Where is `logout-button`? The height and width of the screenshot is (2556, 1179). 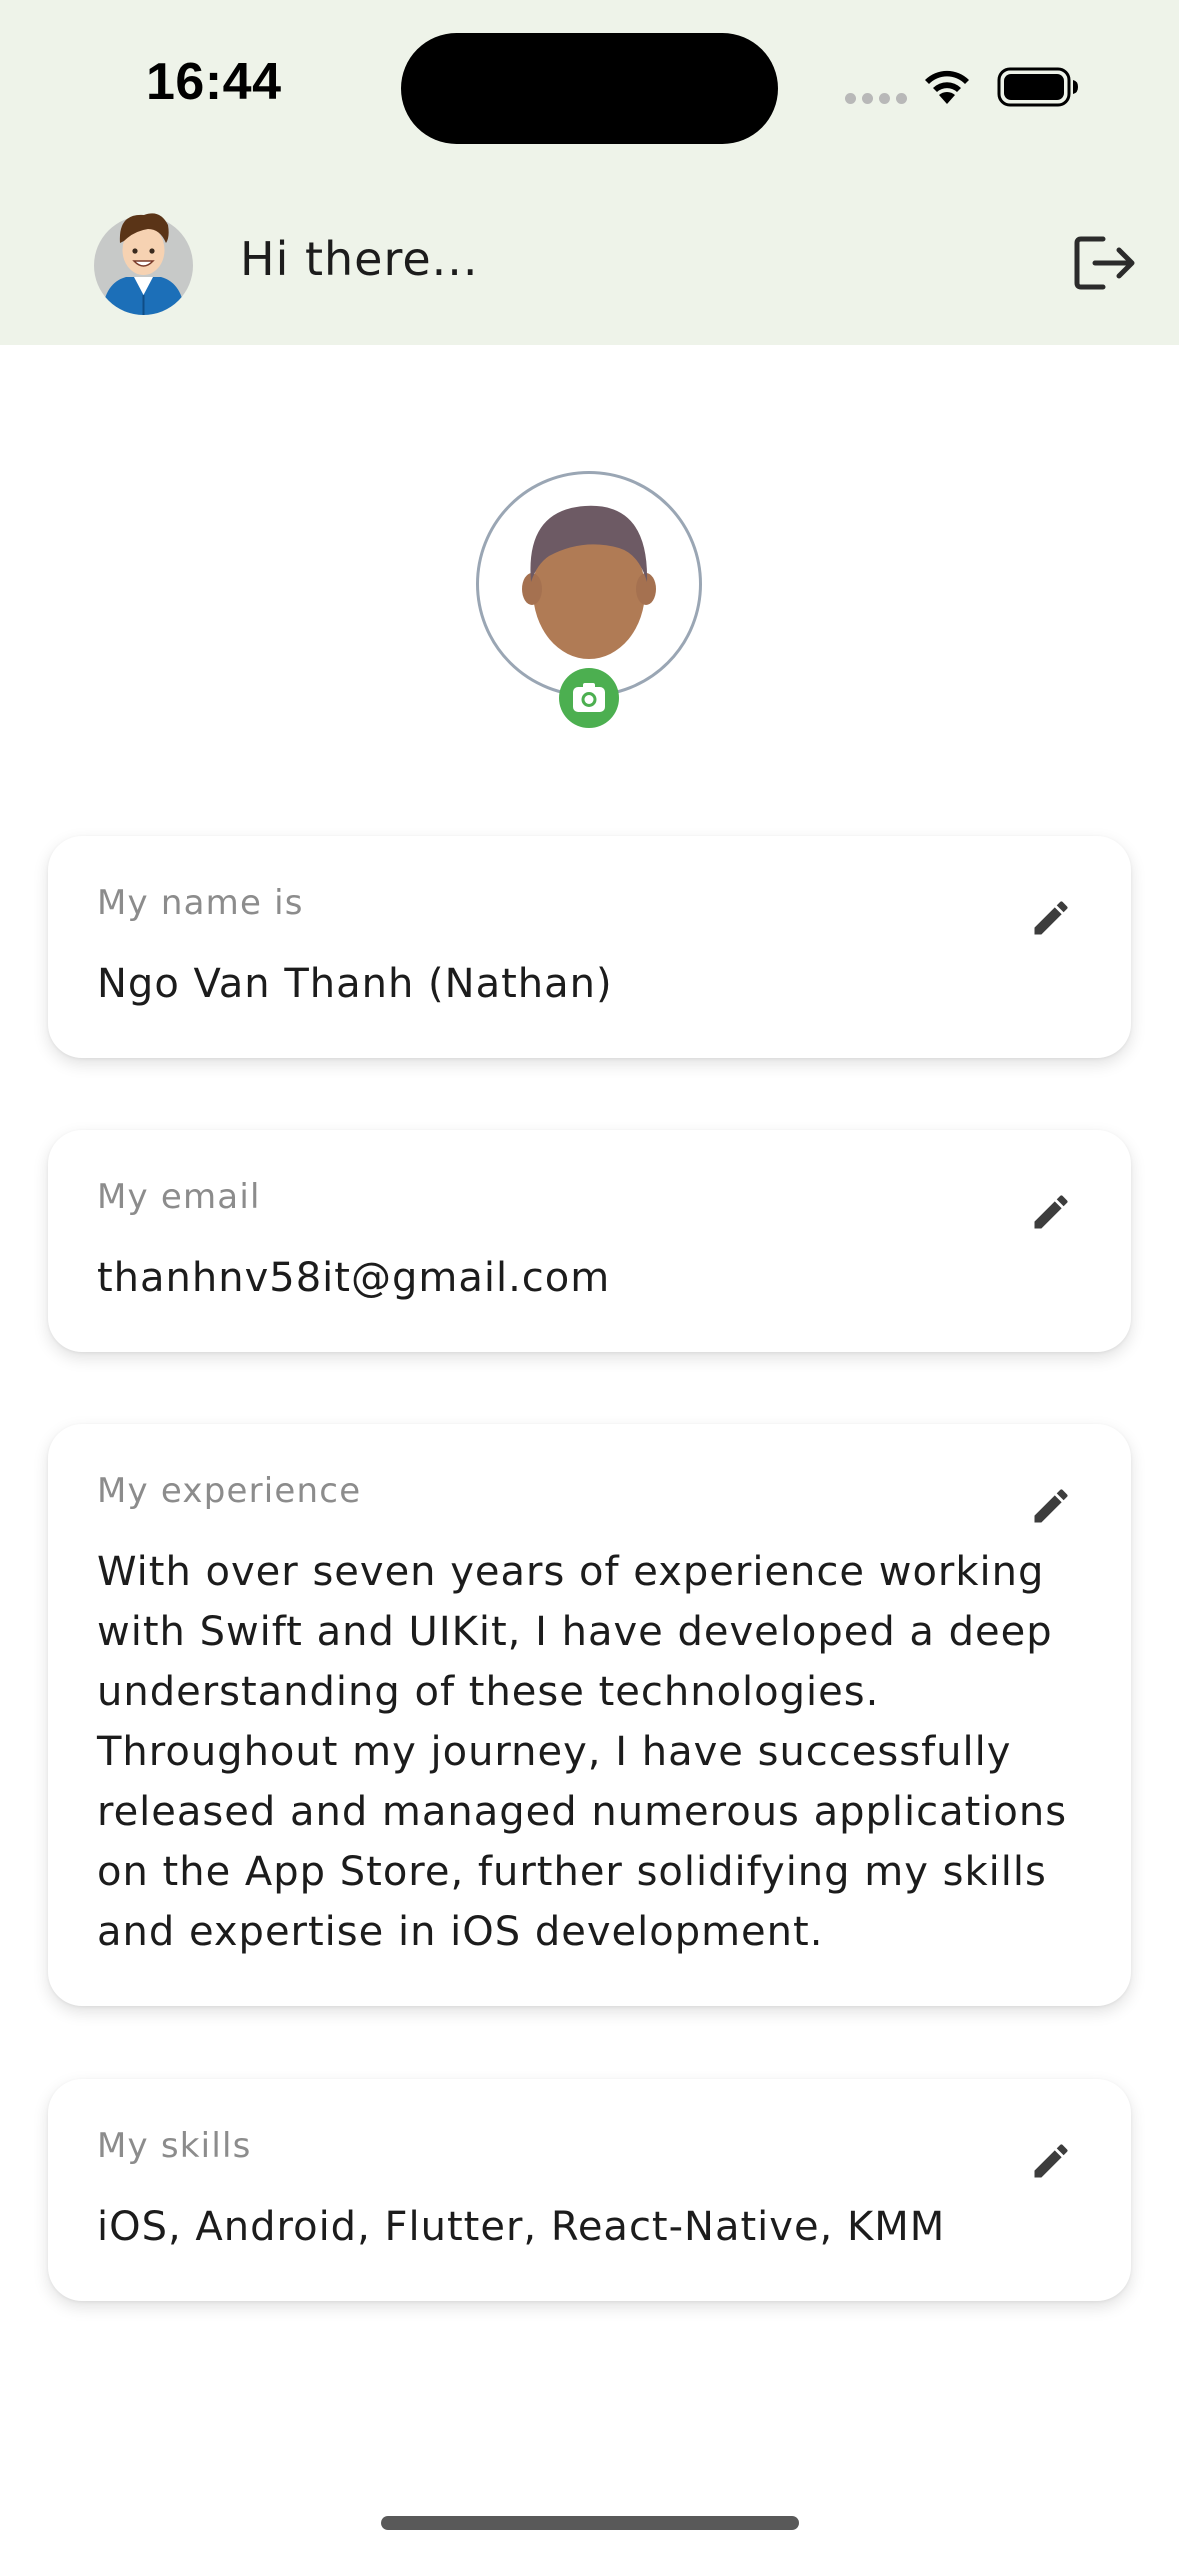 logout-button is located at coordinates (1105, 263).